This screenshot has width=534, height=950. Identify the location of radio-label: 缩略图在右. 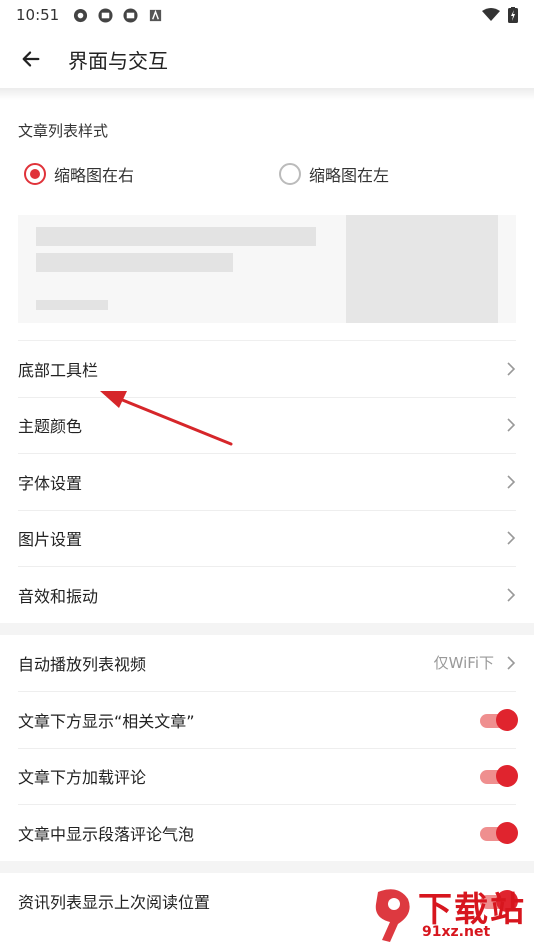
(94, 175).